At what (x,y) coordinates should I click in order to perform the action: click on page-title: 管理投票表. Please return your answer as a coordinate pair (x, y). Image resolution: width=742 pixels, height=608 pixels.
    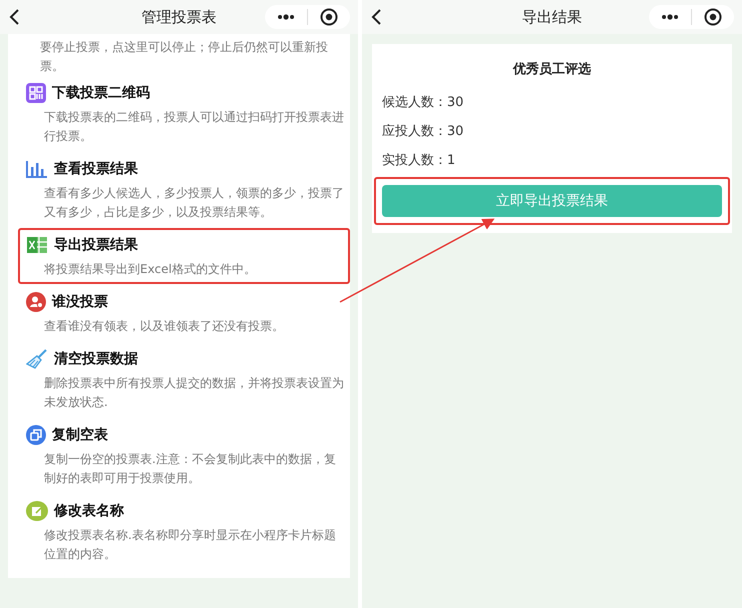
    Looking at the image, I should click on (179, 17).